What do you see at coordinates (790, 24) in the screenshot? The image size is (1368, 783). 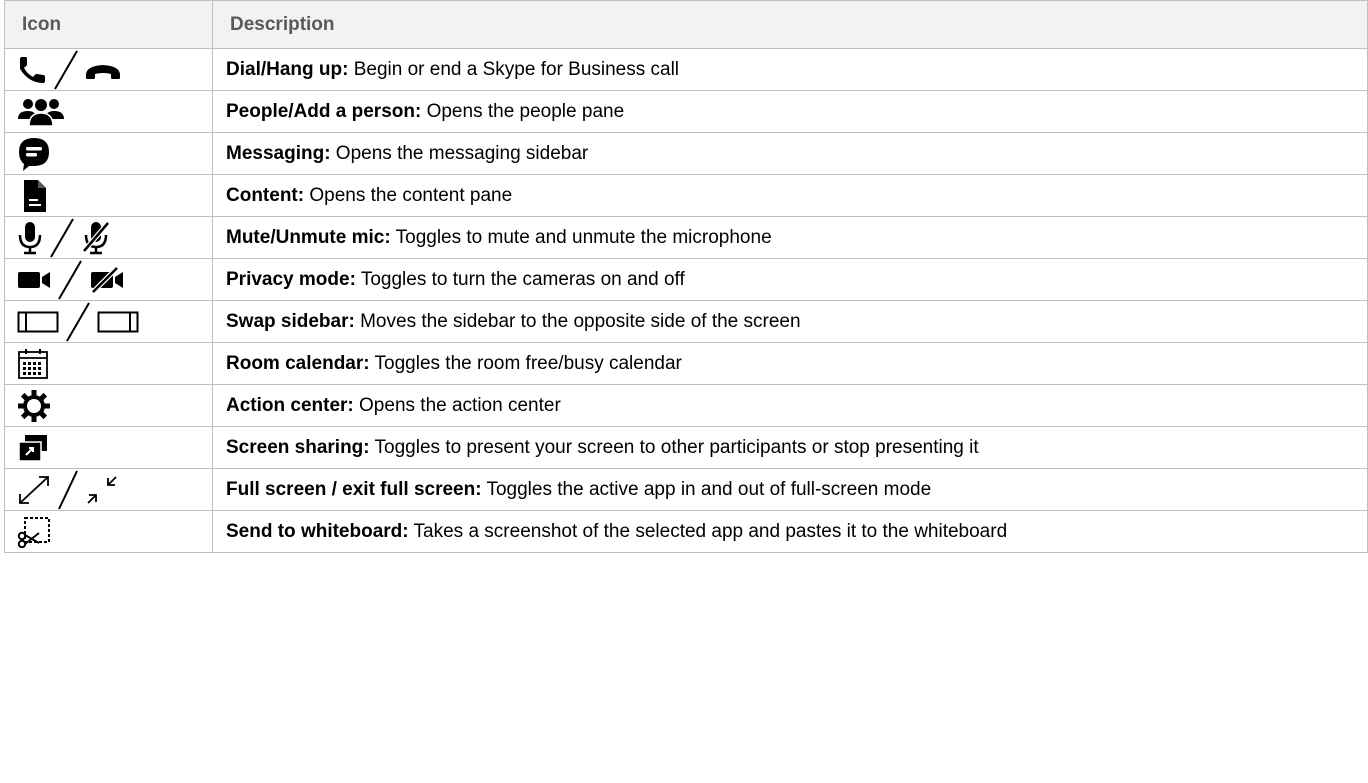 I see `description-column-header: Description` at bounding box center [790, 24].